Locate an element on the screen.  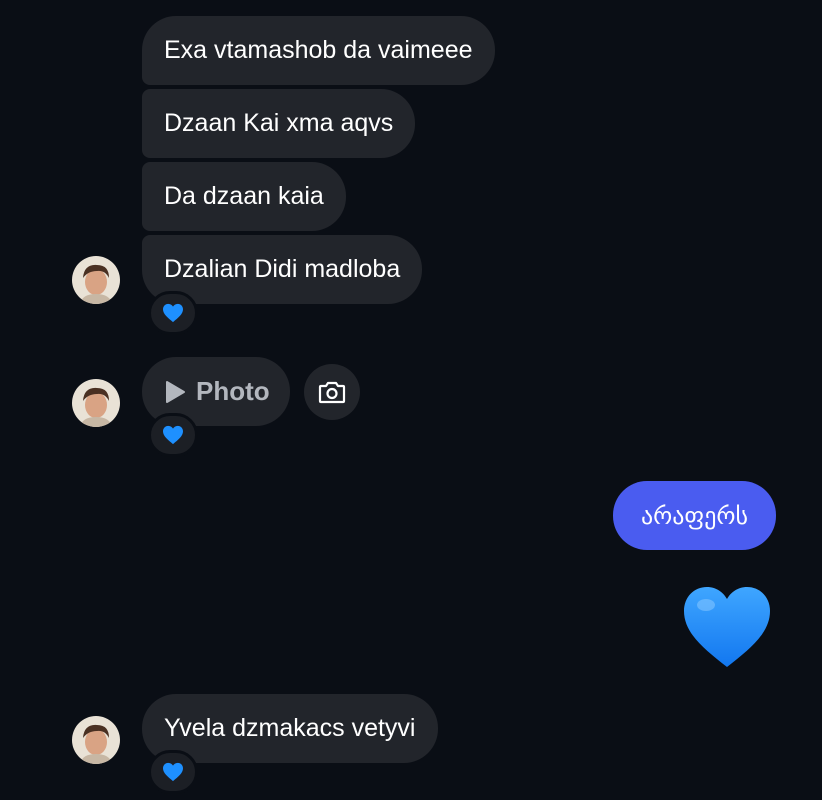
message-bubble: Dzaan Kai xma aqvs is located at coordinates (279, 123).